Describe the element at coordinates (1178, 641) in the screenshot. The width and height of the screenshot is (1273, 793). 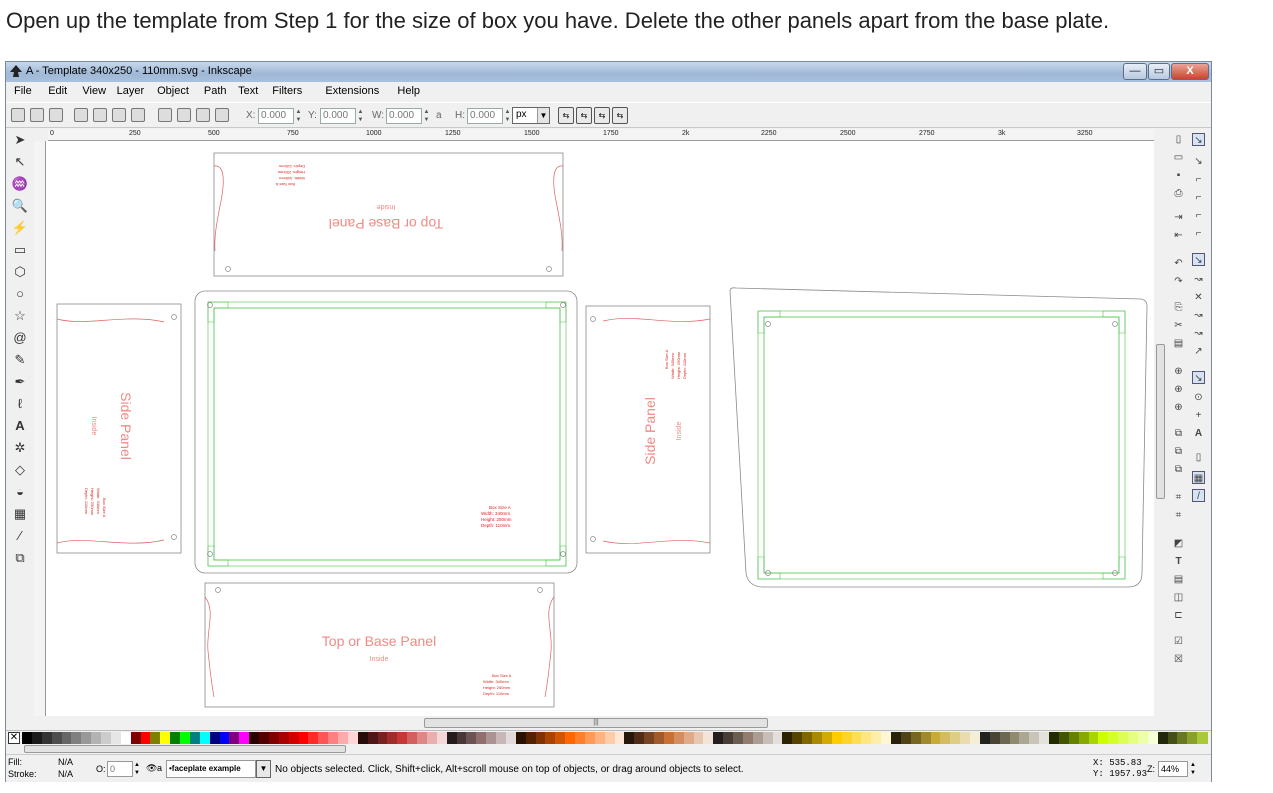
I see `preferences-icon: ☑` at that location.